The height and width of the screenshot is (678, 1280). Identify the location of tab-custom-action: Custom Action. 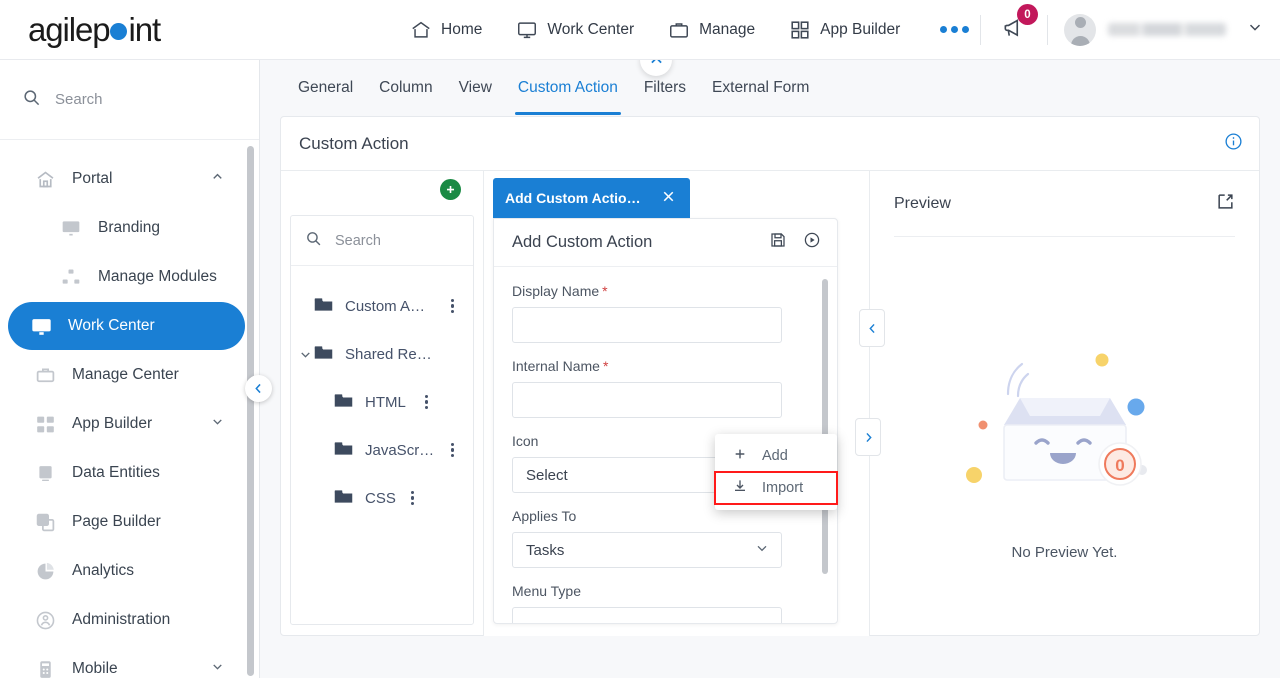
(568, 88).